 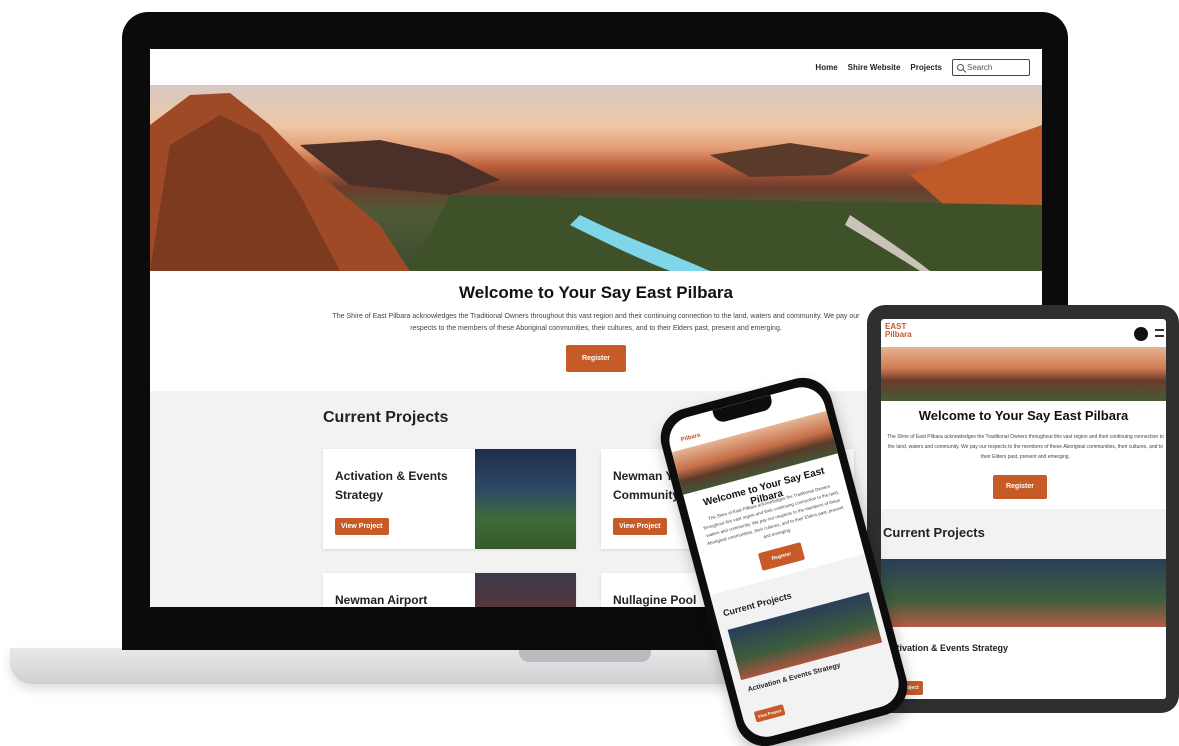 What do you see at coordinates (1020, 487) in the screenshot?
I see `tablet-register-button: Register` at bounding box center [1020, 487].